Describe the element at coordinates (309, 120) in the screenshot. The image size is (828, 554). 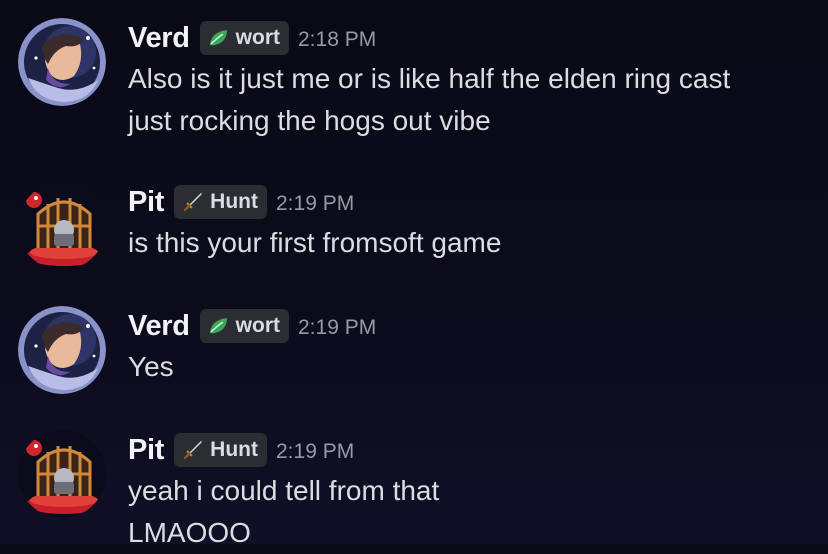
I see `message-text-line: just rocking the hogs out vibe` at that location.